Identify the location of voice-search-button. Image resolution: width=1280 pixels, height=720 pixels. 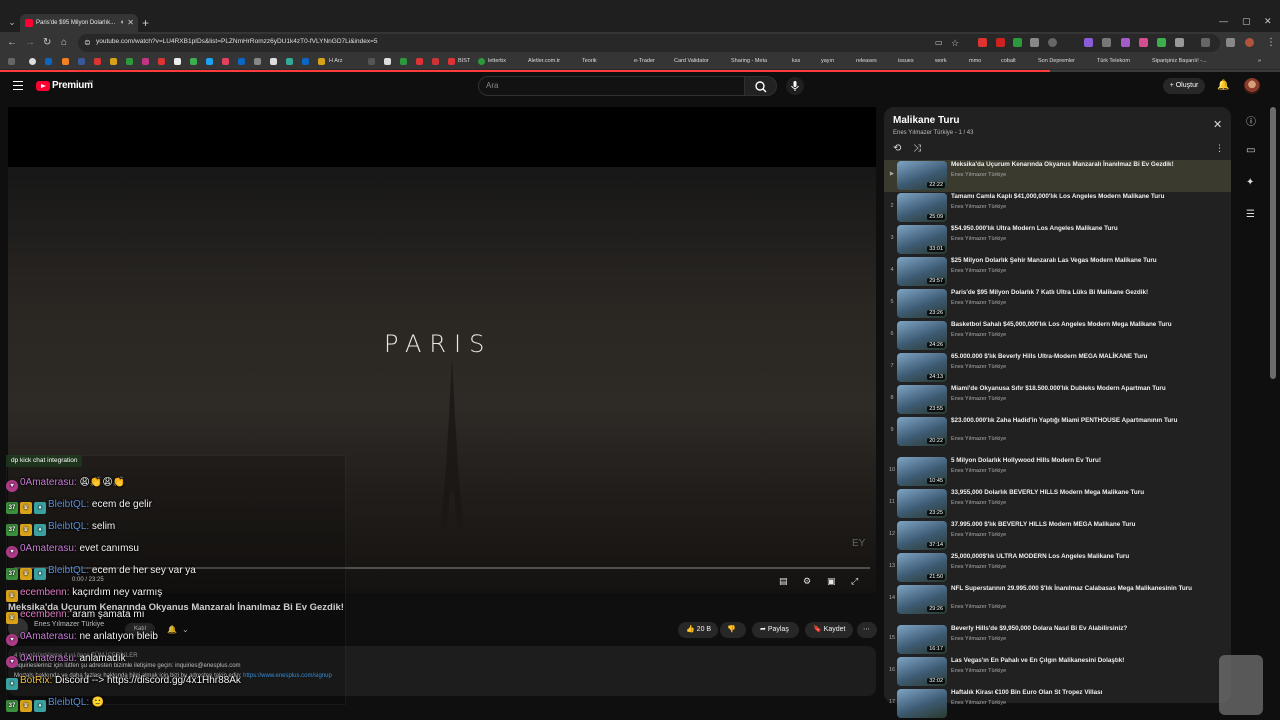
(795, 86).